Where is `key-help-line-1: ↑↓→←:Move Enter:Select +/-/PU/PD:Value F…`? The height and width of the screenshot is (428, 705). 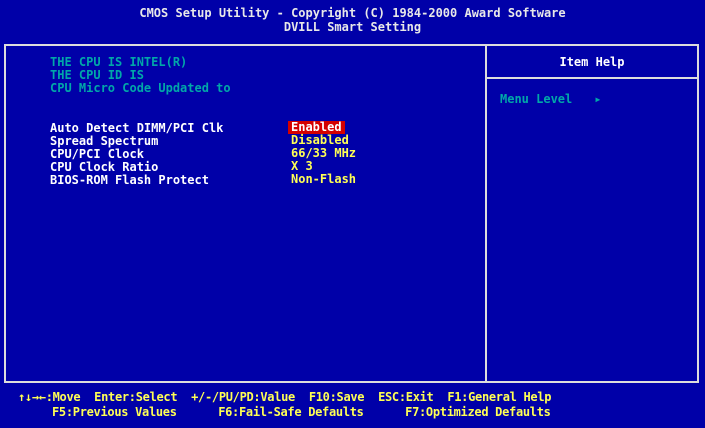
key-help-line-1: ↑↓→←:Move Enter:Select +/-/PU/PD:Value F… is located at coordinates (285, 397).